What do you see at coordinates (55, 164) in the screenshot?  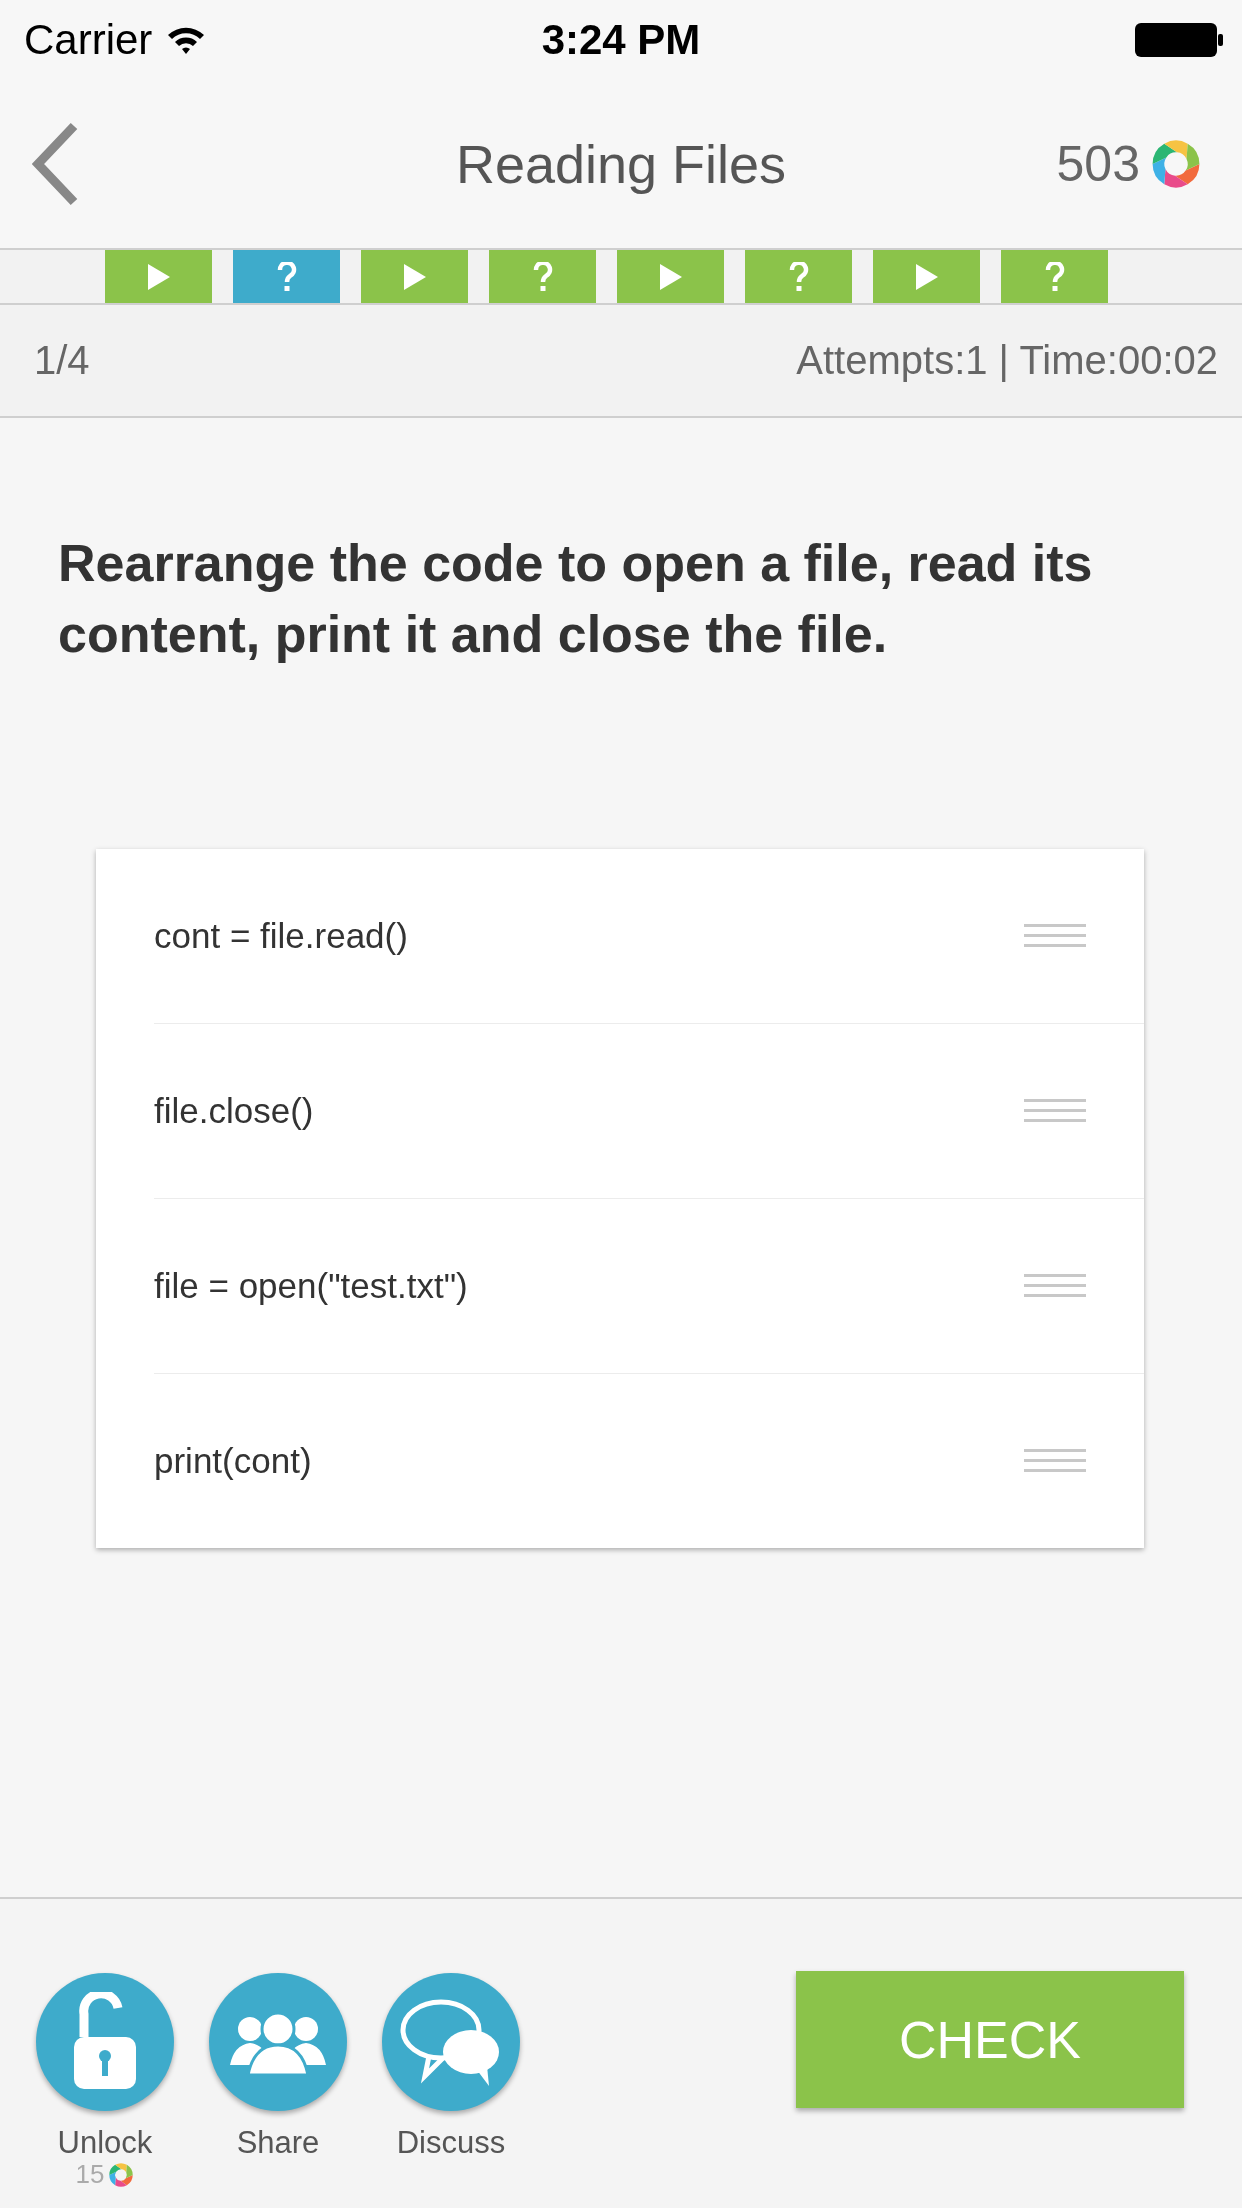 I see `back-icon` at bounding box center [55, 164].